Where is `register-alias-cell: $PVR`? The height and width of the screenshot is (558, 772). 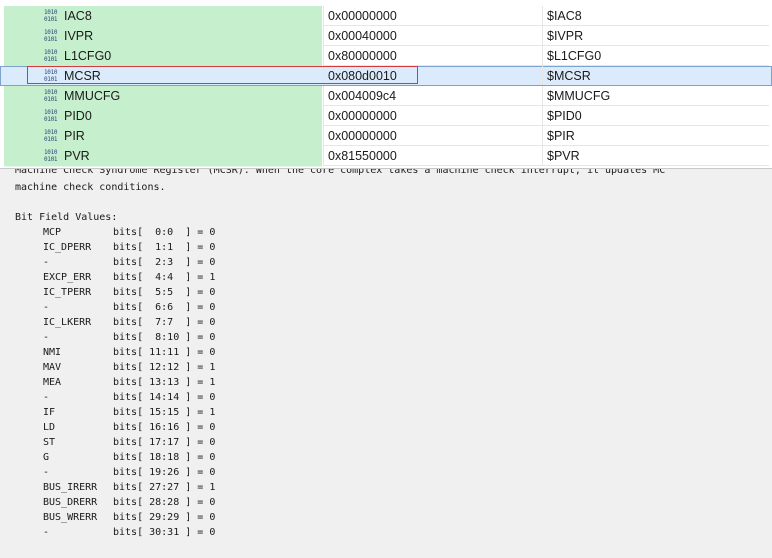 register-alias-cell: $PVR is located at coordinates (655, 156).